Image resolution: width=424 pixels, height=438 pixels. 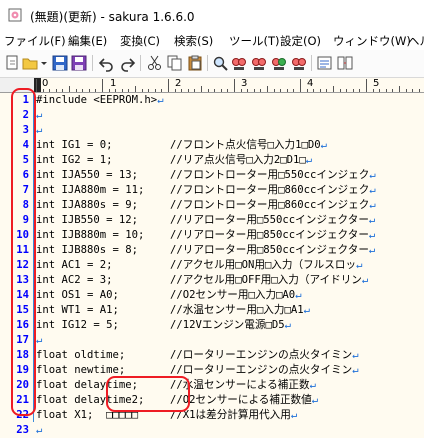 I want to click on code-line: 4 int IG1 = 0;//フロント点火信号□入力1□D0↵, so click(x=212, y=145).